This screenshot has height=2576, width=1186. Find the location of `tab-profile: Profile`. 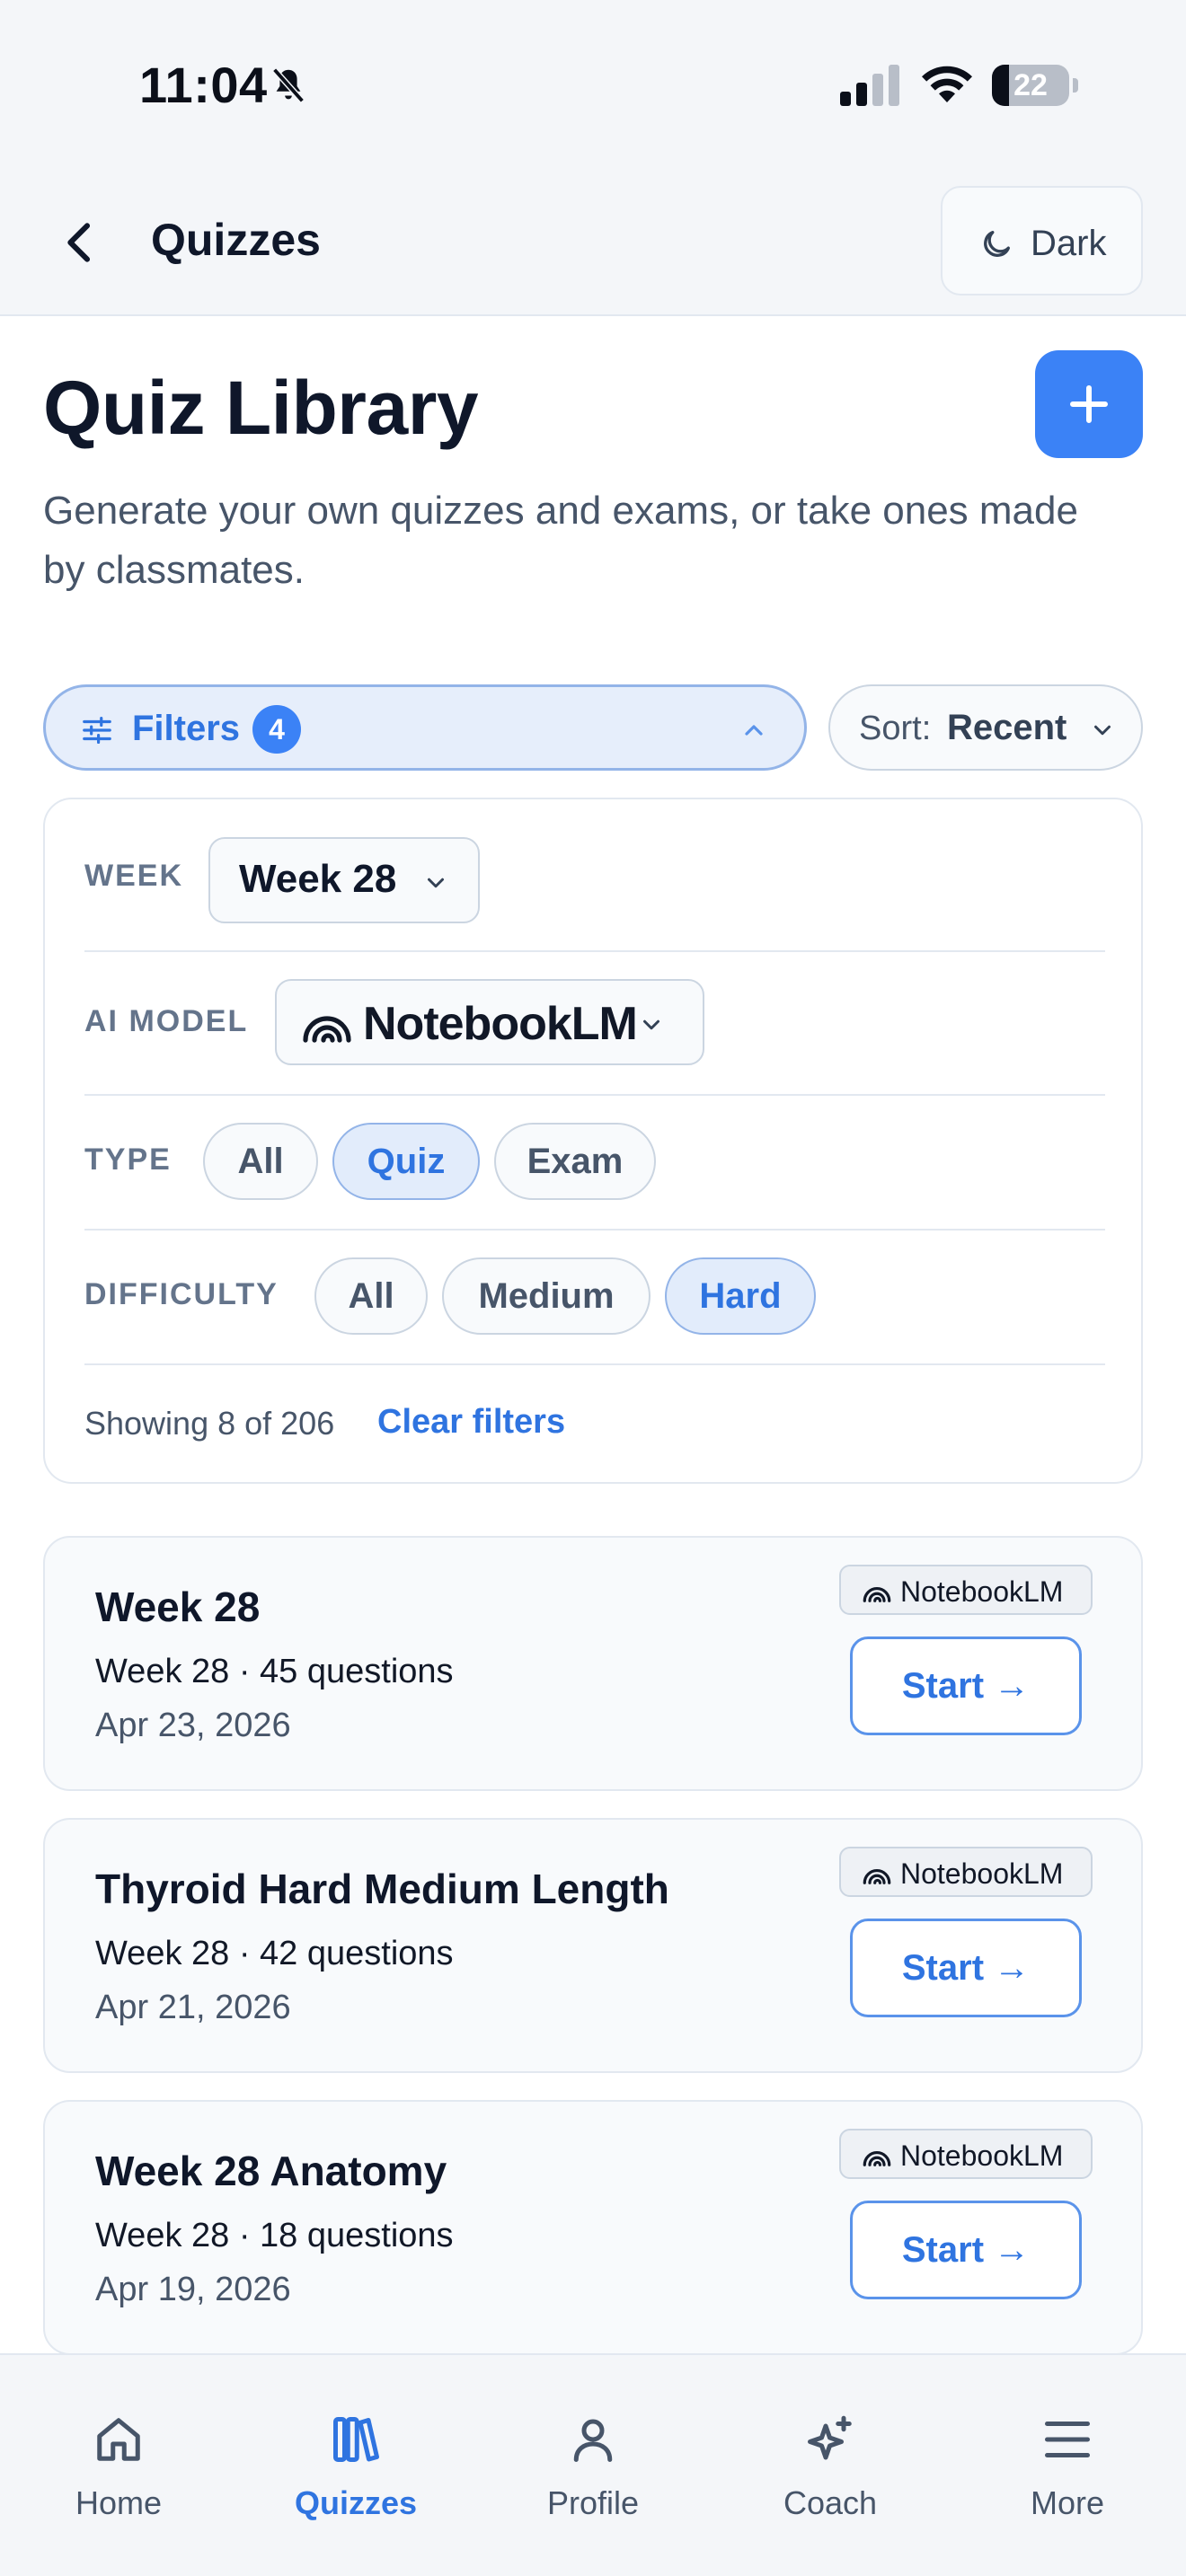

tab-profile: Profile is located at coordinates (593, 2445).